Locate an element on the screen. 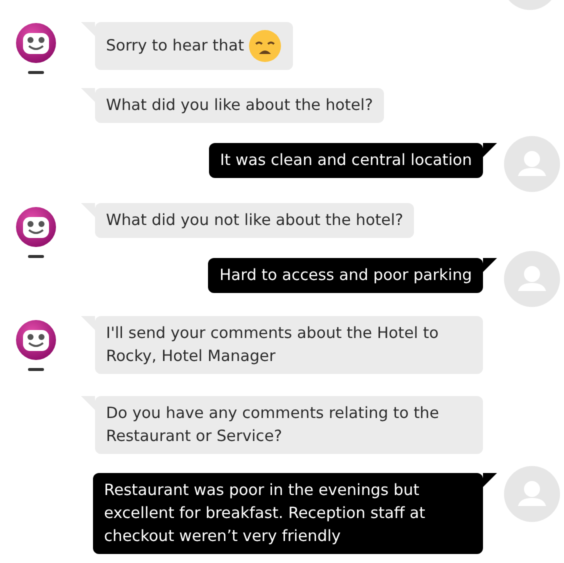 The width and height of the screenshot is (564, 563). bot-message: Sorry to hear that is located at coordinates (194, 46).